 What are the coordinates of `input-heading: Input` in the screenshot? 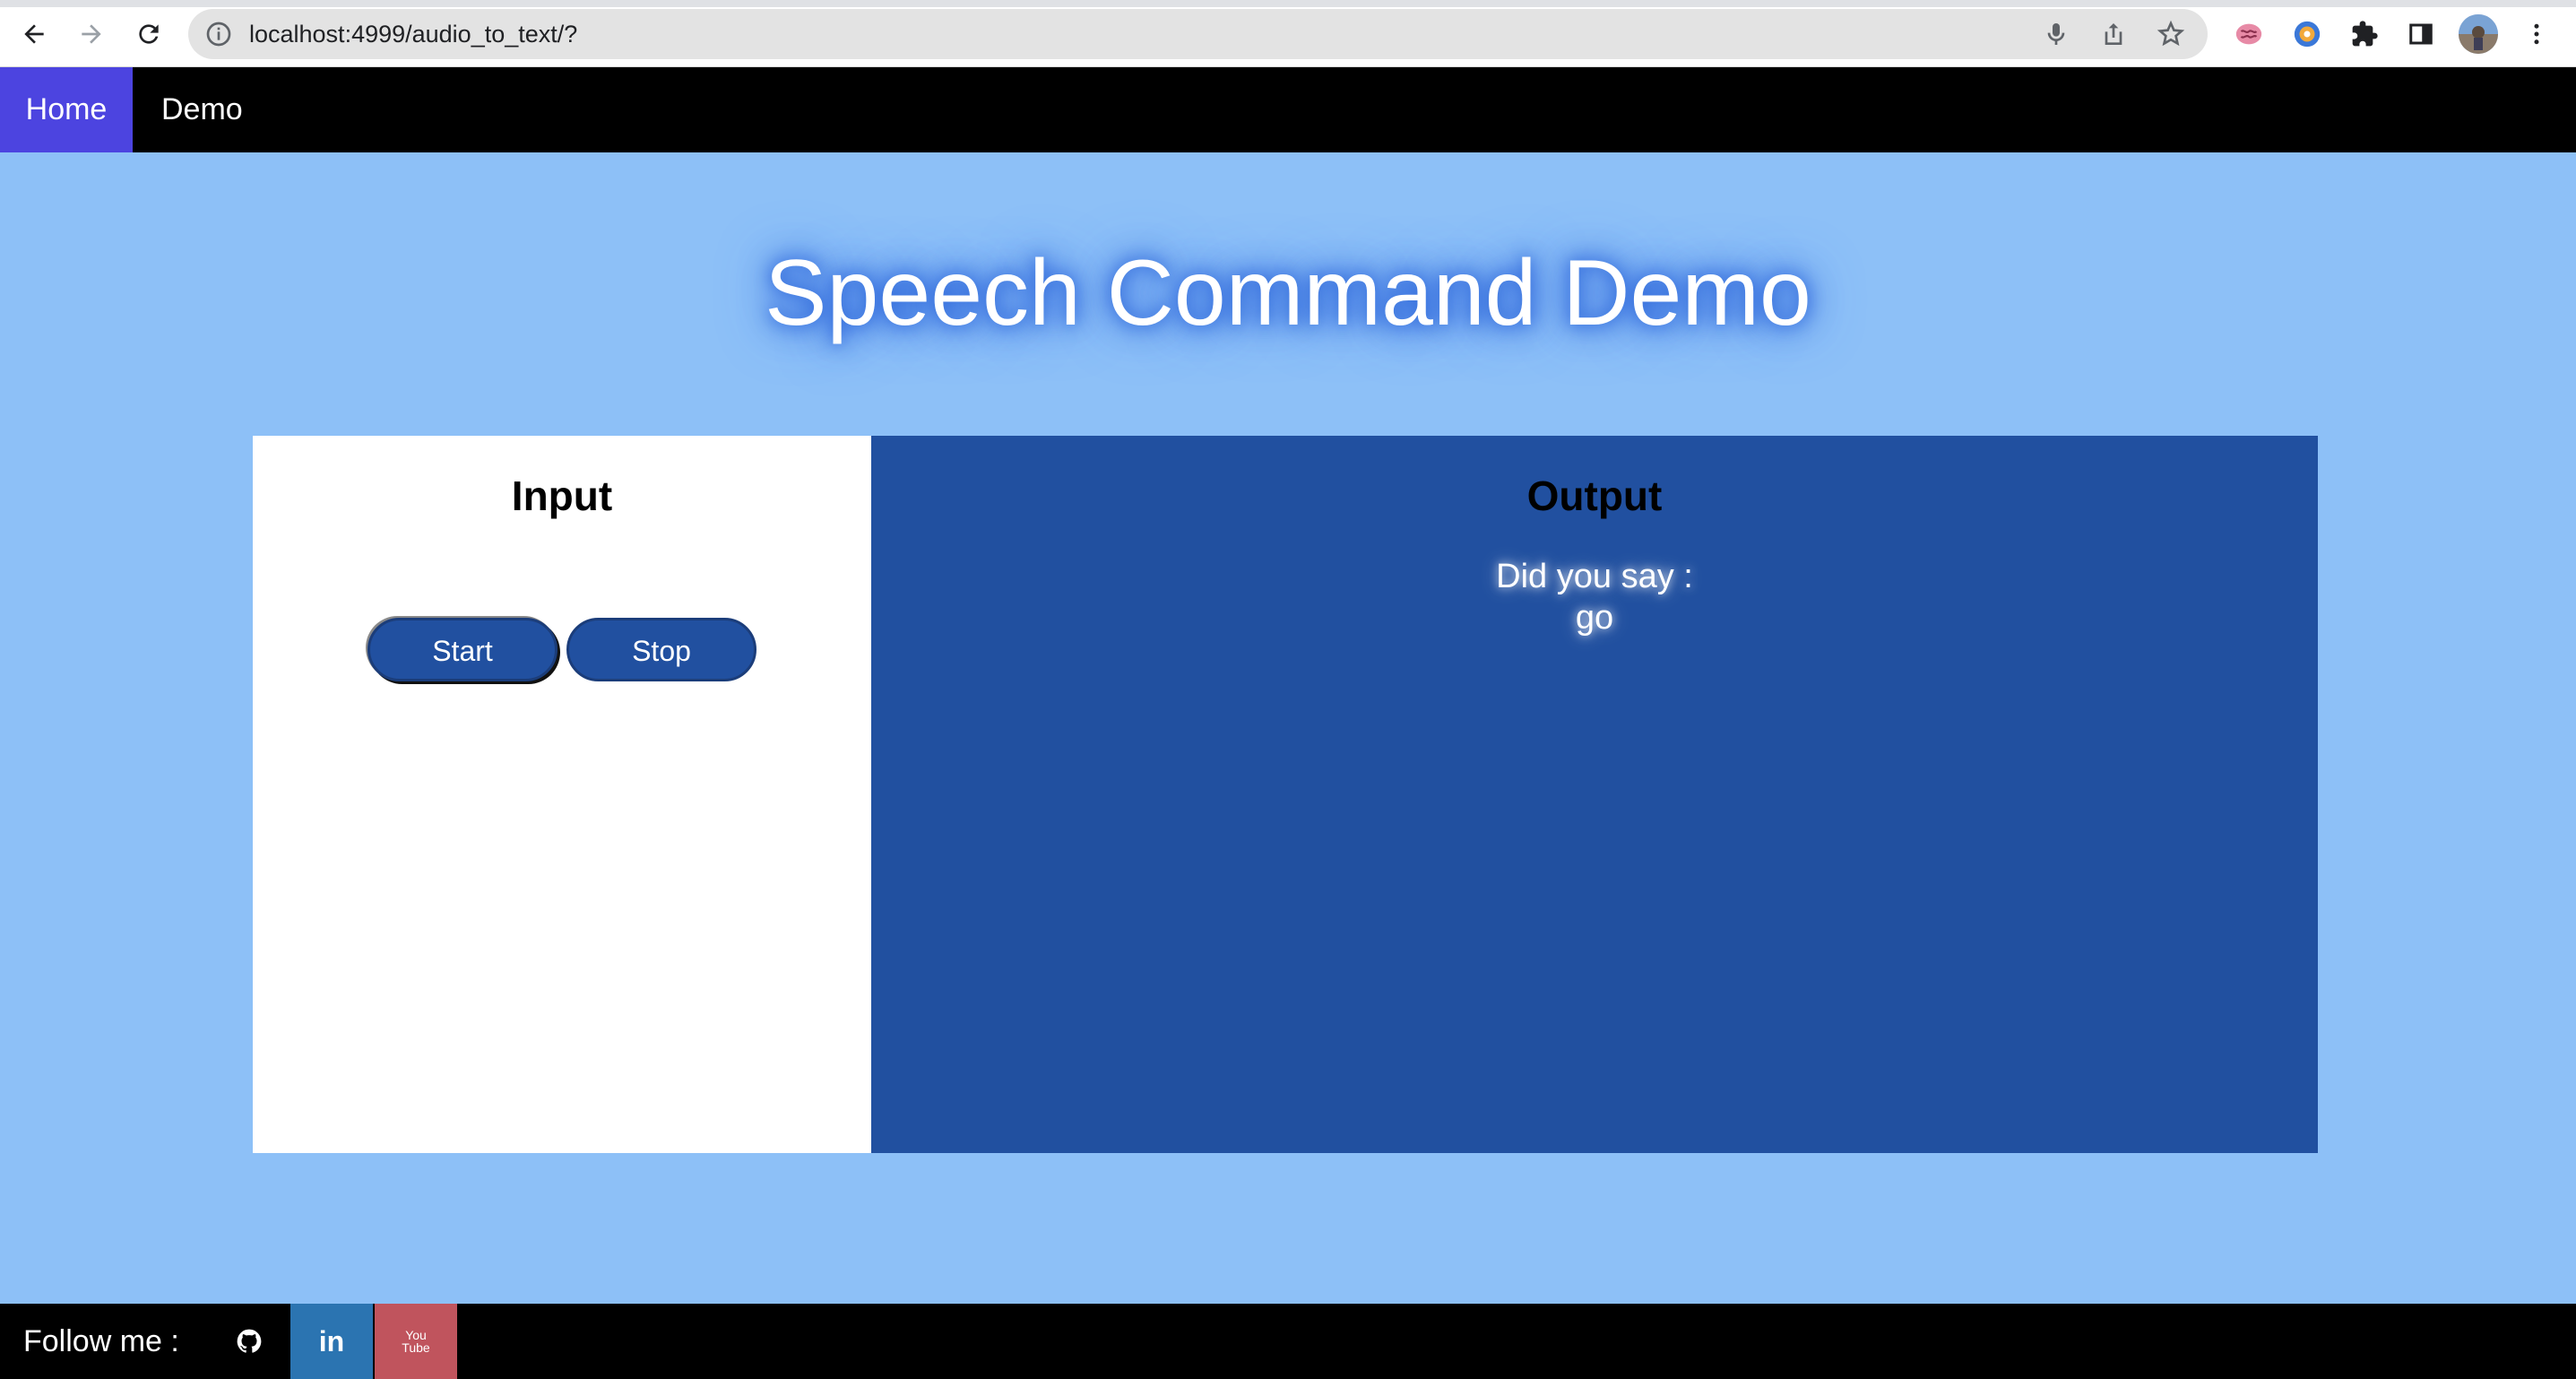 It's located at (562, 496).